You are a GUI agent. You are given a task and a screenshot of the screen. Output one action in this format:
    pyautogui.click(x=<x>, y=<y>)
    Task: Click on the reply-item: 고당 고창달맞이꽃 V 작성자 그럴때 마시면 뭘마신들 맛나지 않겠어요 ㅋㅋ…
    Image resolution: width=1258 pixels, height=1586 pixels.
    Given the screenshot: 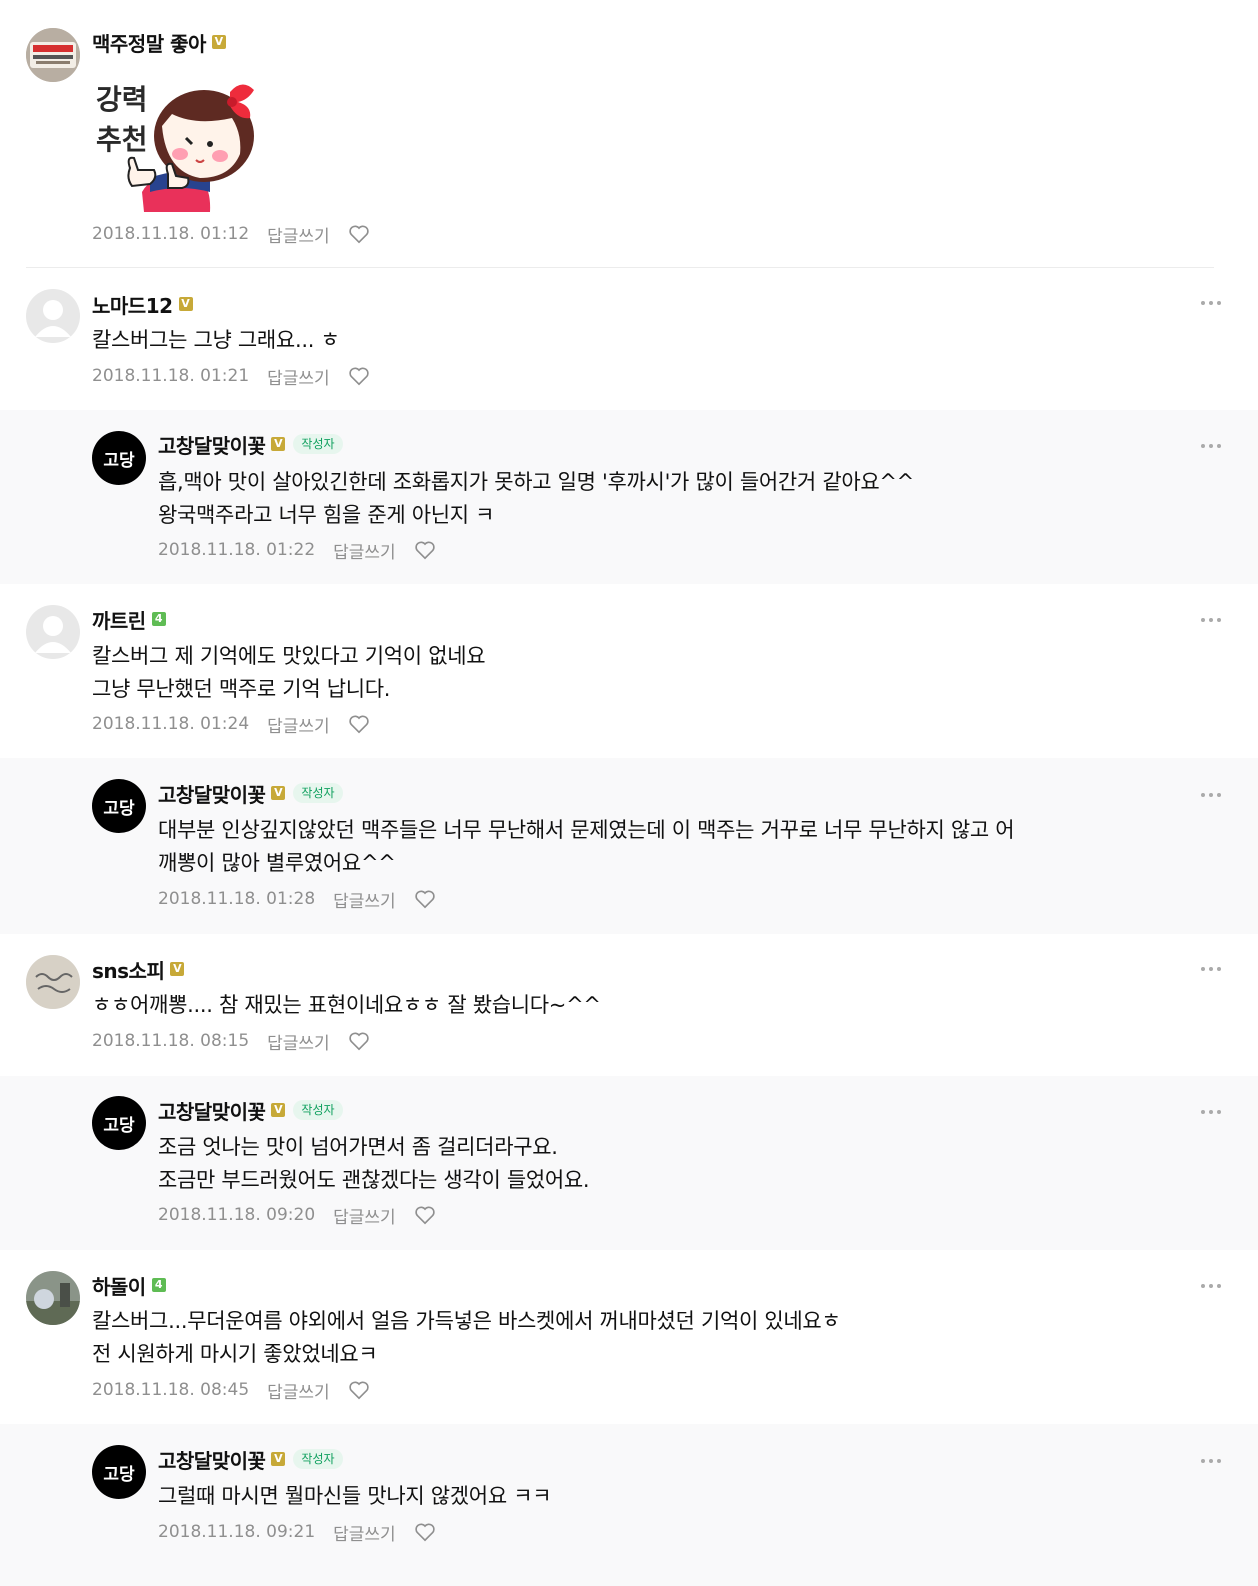 What is the action you would take?
    pyautogui.click(x=629, y=1505)
    